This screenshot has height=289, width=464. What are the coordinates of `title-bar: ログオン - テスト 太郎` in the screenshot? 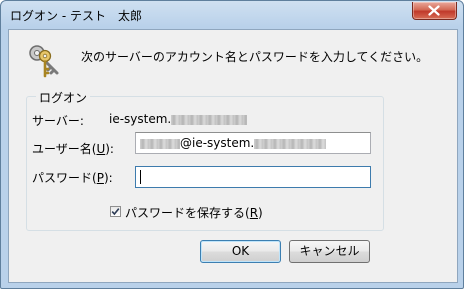 It's located at (232, 15).